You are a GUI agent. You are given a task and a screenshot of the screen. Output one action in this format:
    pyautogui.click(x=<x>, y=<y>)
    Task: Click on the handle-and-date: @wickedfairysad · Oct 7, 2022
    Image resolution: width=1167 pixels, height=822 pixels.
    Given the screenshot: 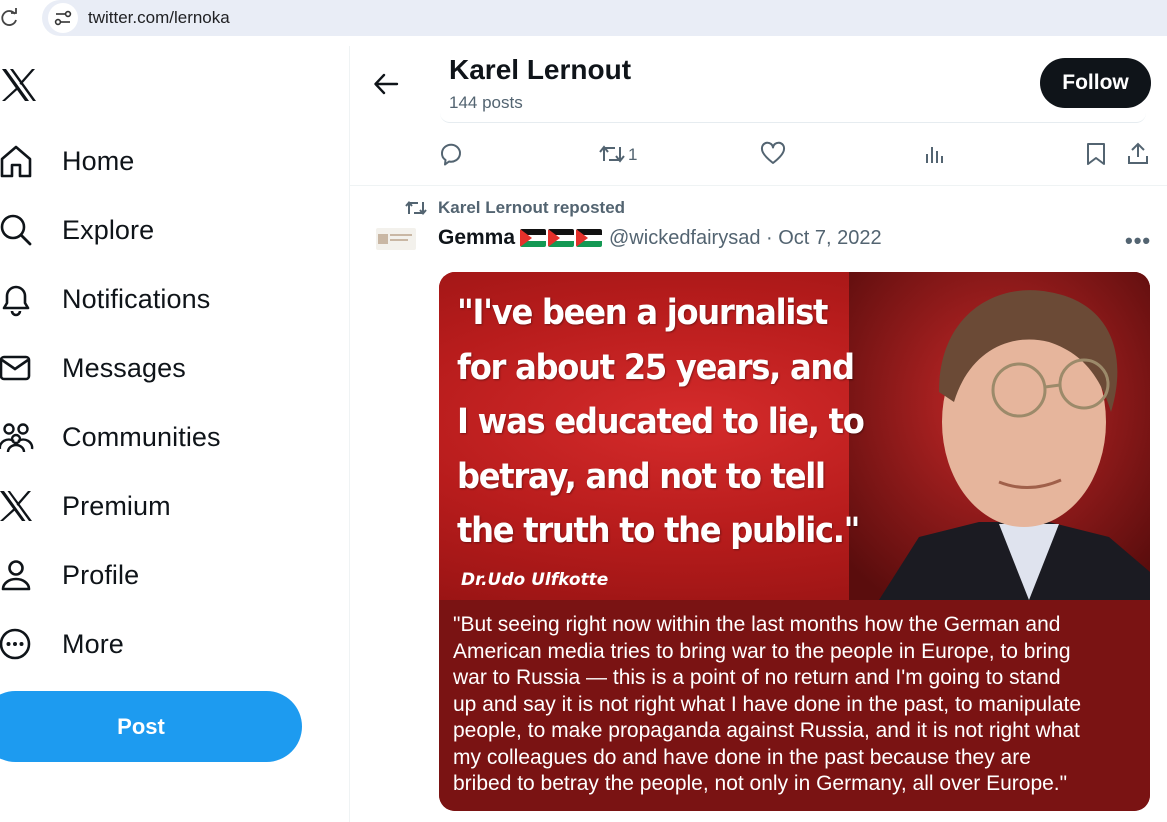 What is the action you would take?
    pyautogui.click(x=745, y=238)
    